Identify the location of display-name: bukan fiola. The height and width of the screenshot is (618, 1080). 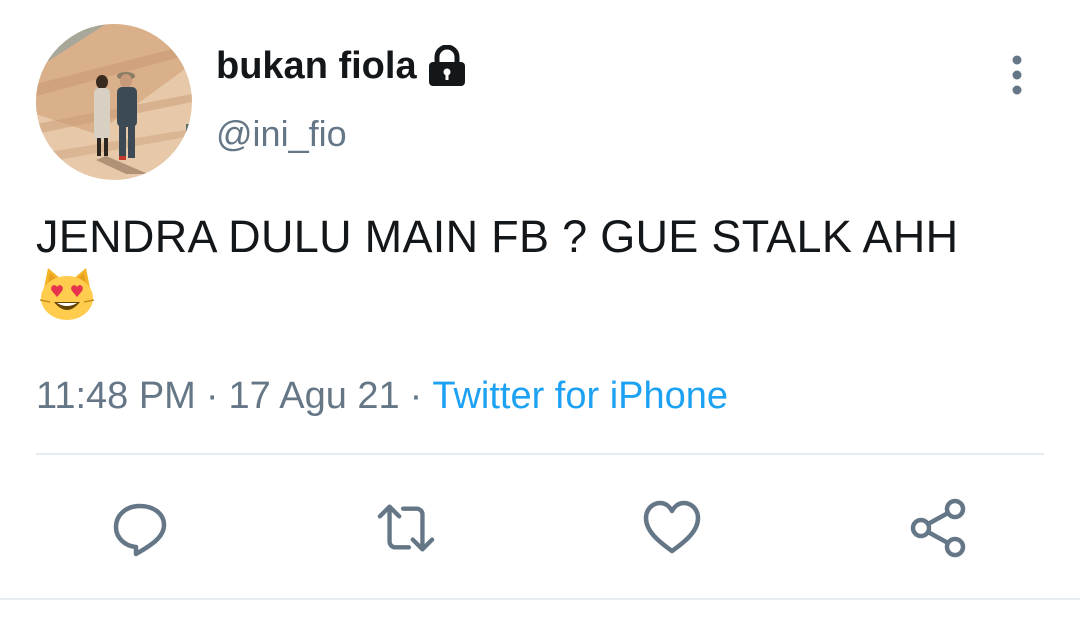
(341, 66).